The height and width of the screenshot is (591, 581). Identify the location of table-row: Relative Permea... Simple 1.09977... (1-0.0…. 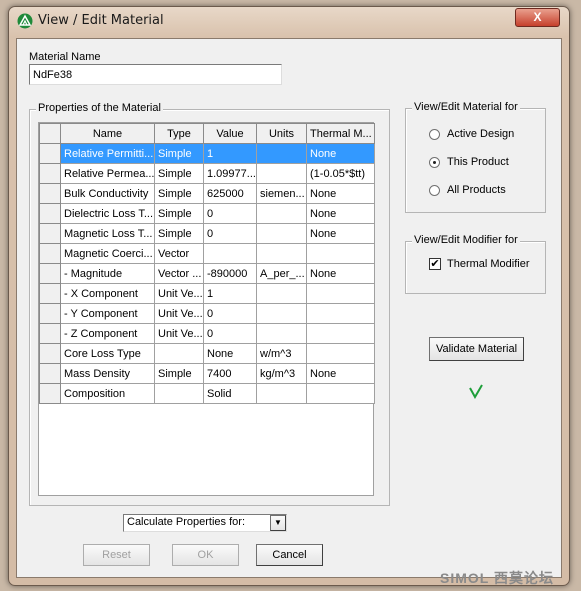
(207, 173).